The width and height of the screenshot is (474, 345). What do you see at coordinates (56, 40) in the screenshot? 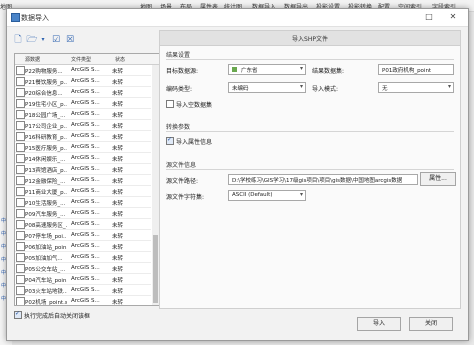
I see `select-all-icon: ☑` at bounding box center [56, 40].